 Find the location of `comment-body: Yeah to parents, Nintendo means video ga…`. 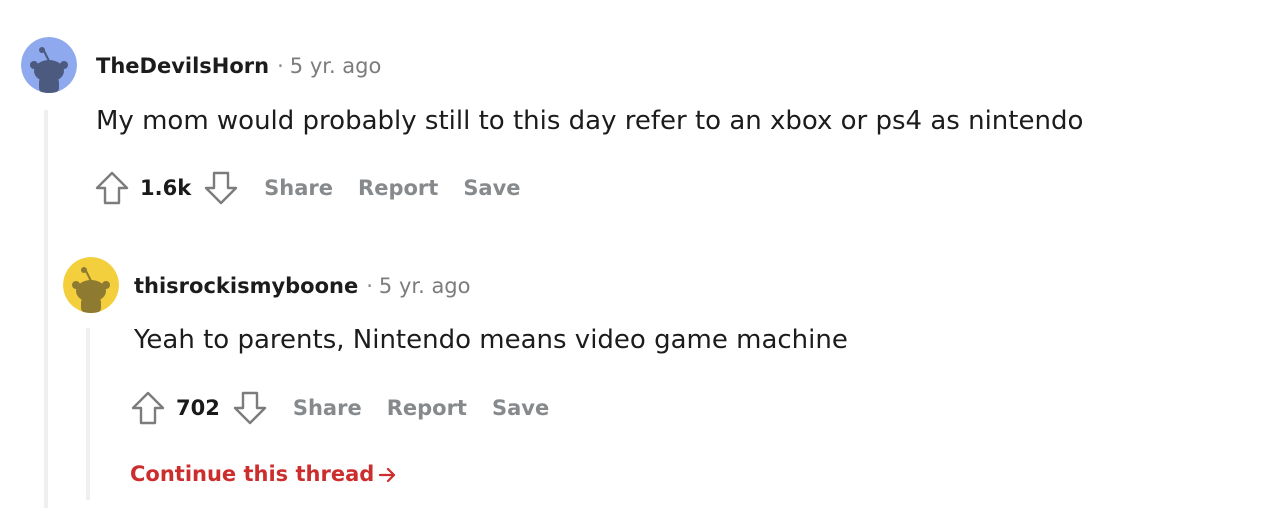

comment-body: Yeah to parents, Nintendo means video ga… is located at coordinates (491, 340).